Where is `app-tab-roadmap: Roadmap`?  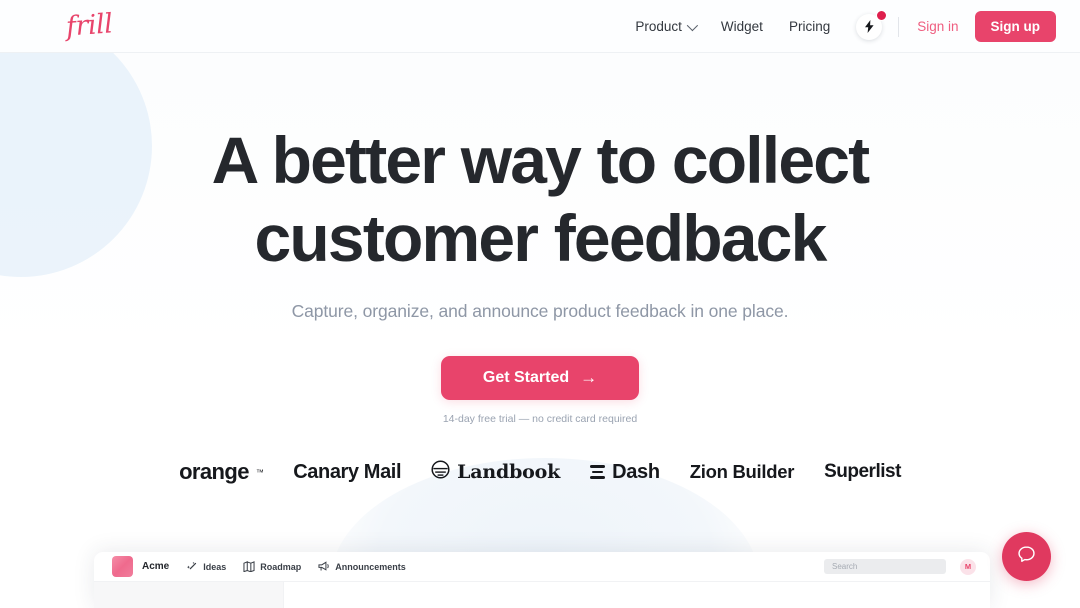
app-tab-roadmap: Roadmap is located at coordinates (272, 566).